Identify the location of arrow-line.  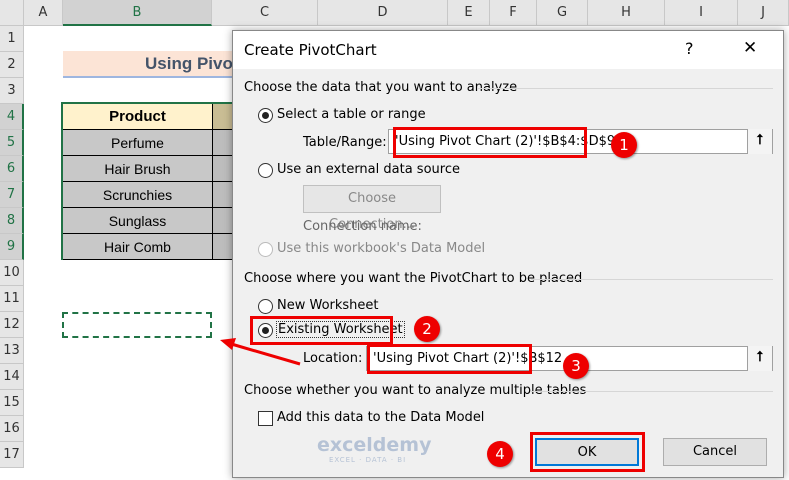
(264, 353).